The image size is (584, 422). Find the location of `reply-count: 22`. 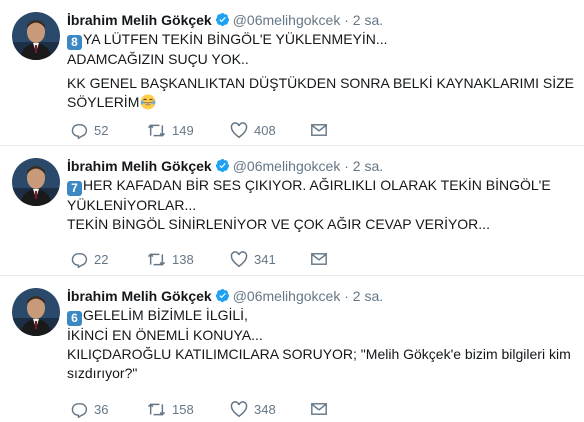

reply-count: 22 is located at coordinates (101, 259).